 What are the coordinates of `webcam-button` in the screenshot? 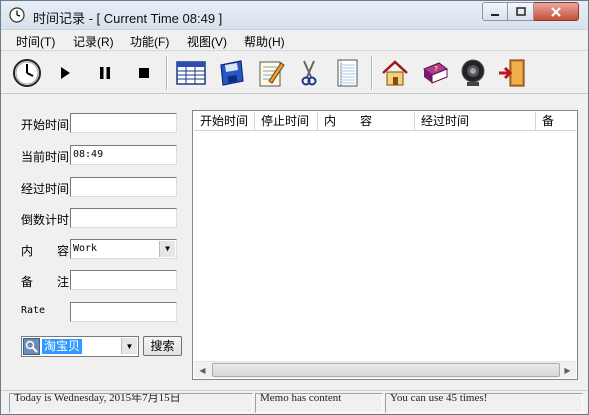 It's located at (473, 73).